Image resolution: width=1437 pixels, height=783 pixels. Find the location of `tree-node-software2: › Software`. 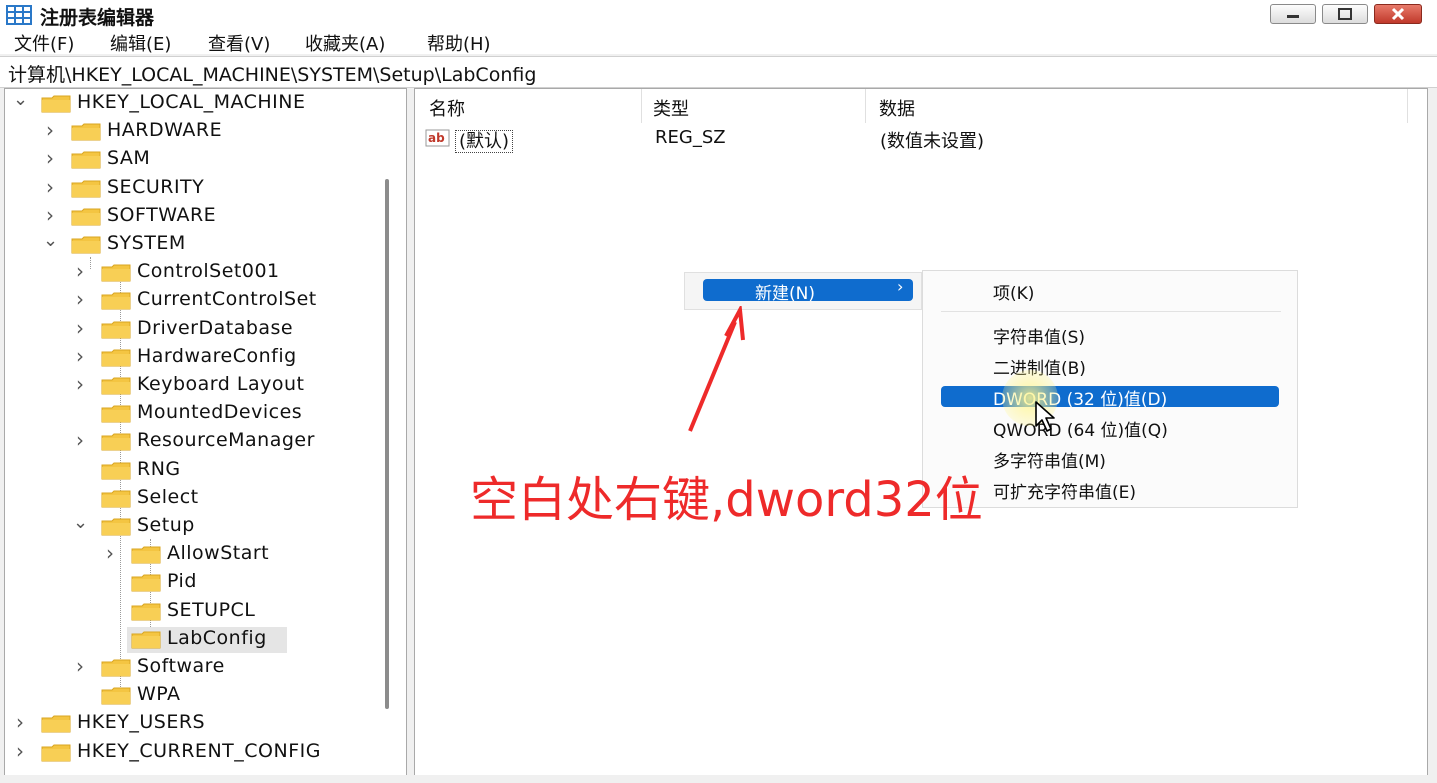

tree-node-software2: › Software is located at coordinates (205, 667).